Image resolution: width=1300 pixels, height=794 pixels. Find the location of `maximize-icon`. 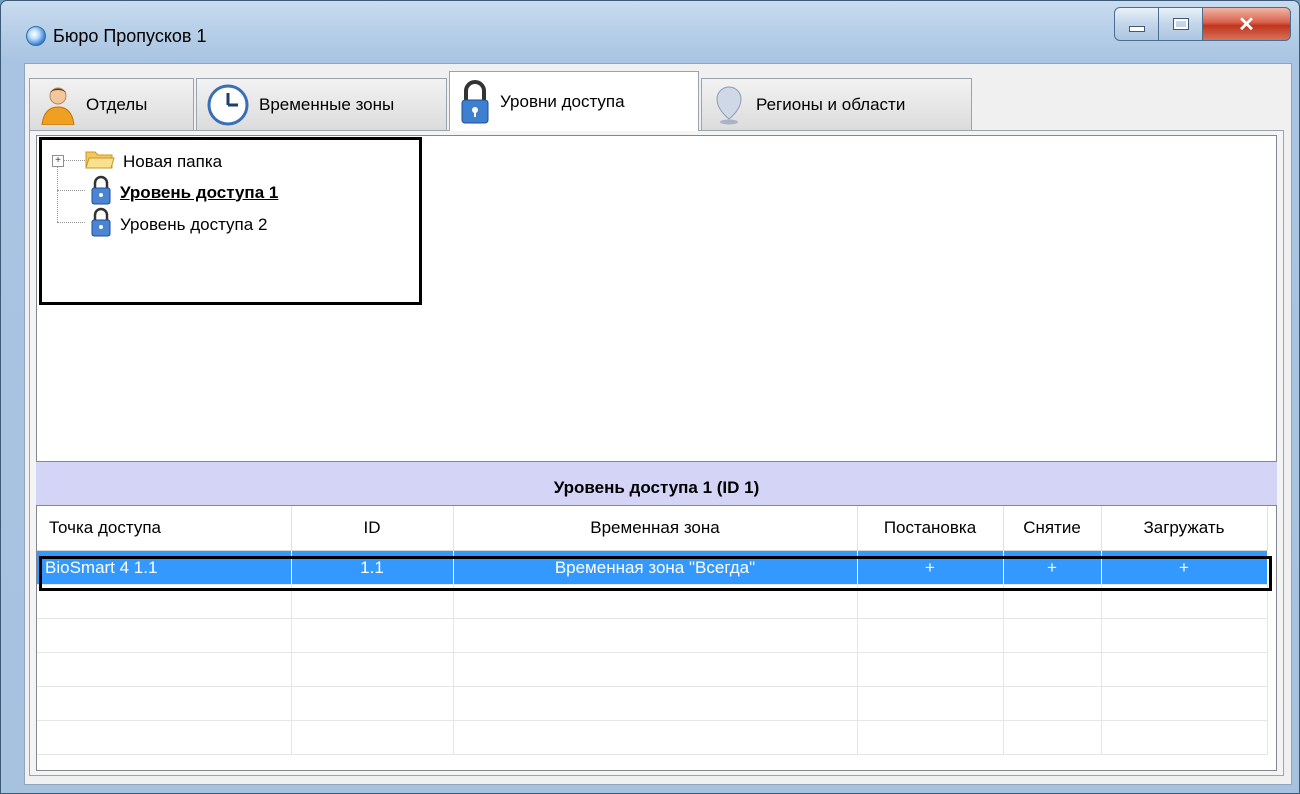

maximize-icon is located at coordinates (1180, 24).